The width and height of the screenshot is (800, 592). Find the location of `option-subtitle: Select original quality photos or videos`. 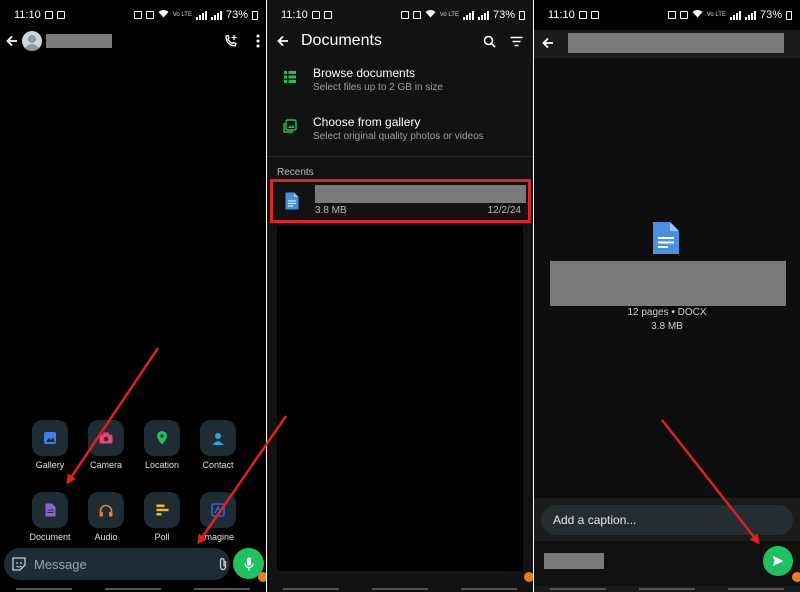

option-subtitle: Select original quality photos or videos is located at coordinates (398, 136).